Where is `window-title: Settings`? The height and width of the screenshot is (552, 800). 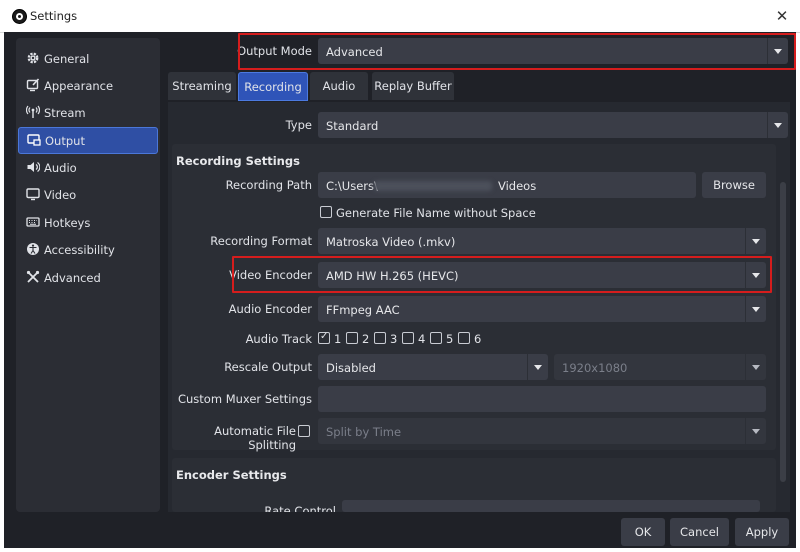
window-title: Settings is located at coordinates (54, 16).